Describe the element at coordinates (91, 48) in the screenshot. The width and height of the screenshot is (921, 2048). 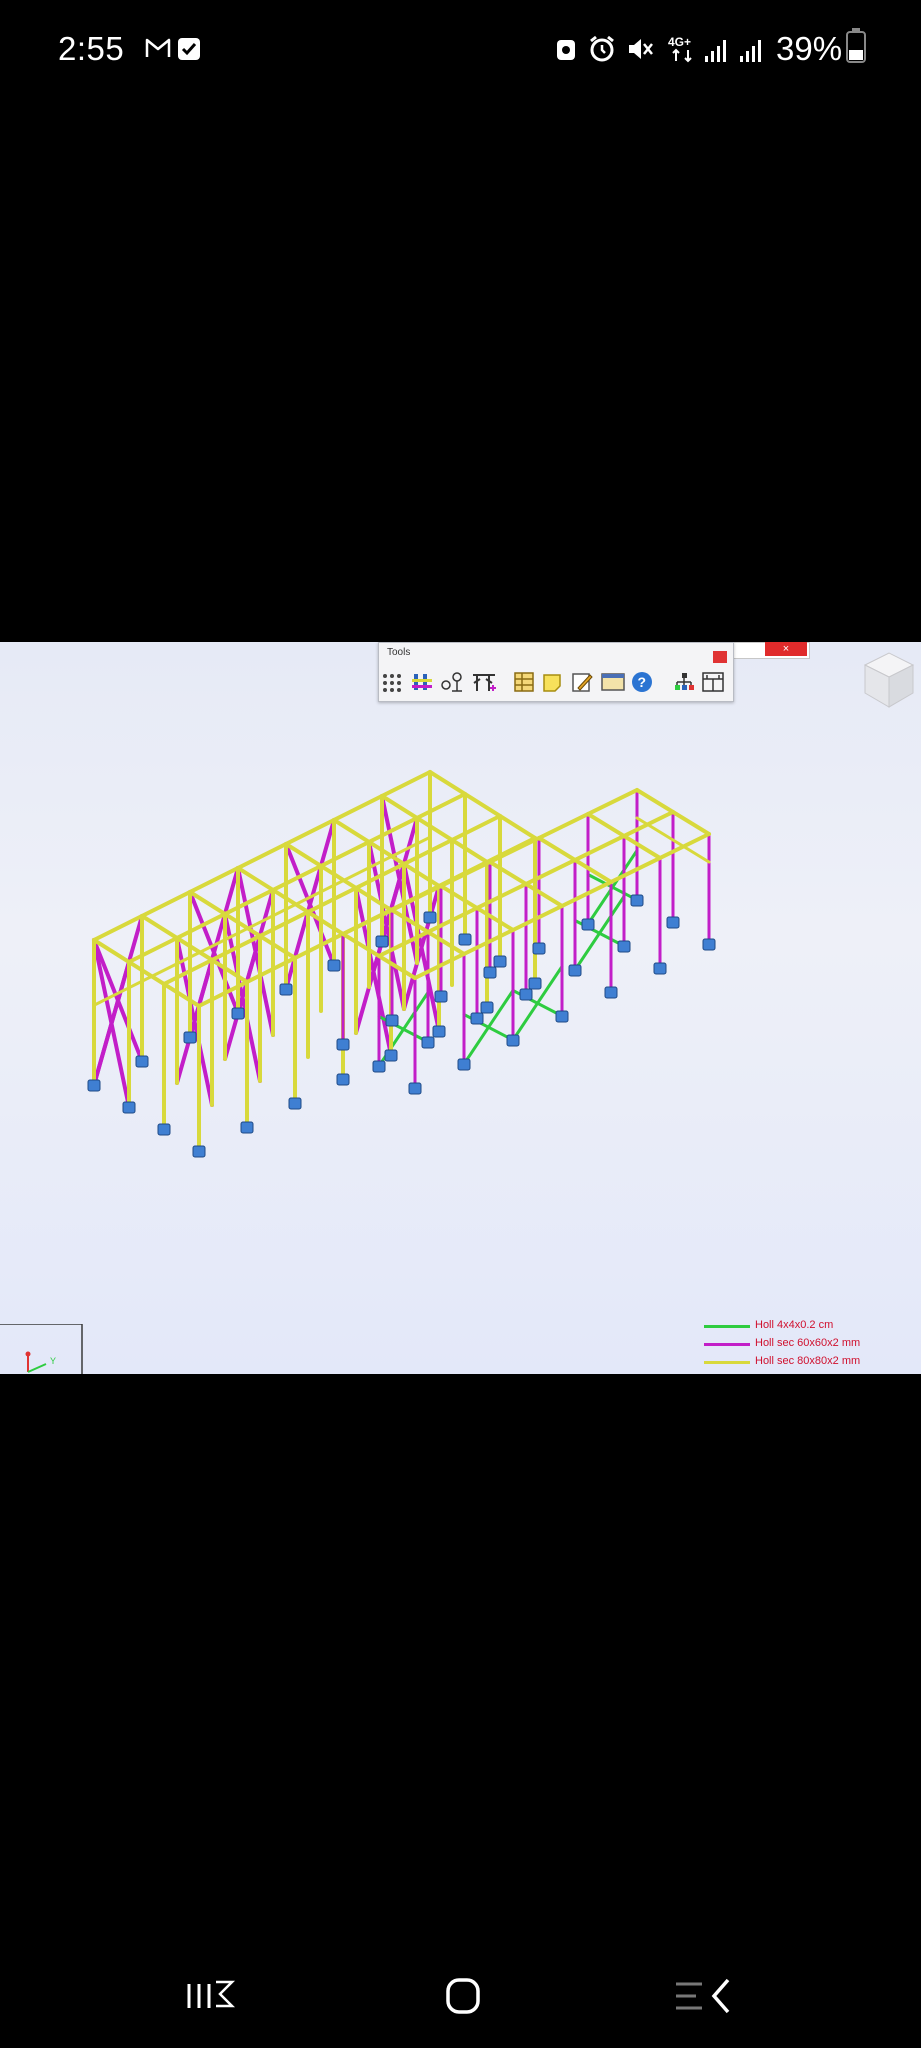
I see `clock: 2:55` at that location.